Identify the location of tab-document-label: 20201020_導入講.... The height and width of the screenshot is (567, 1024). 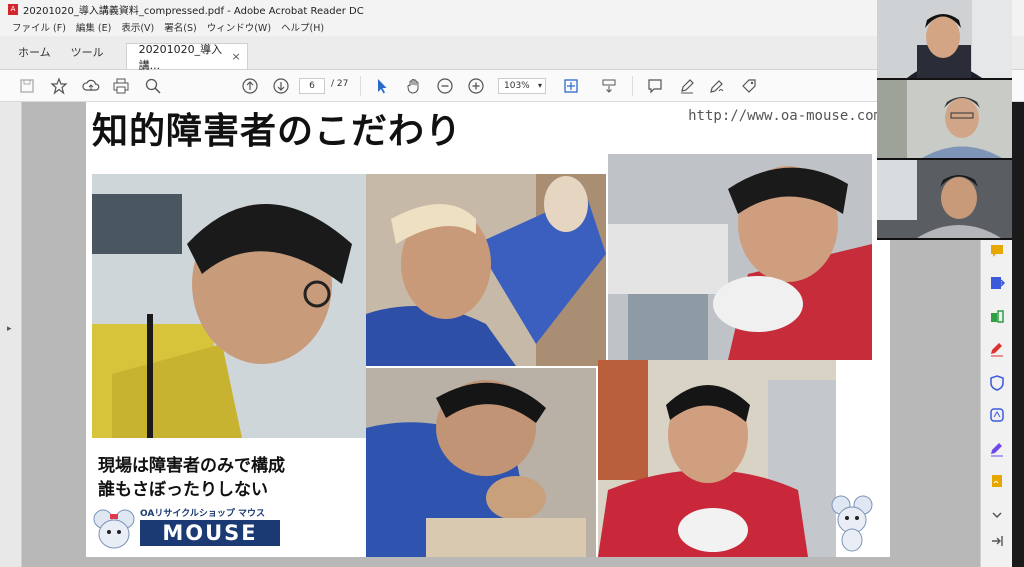
(180, 57).